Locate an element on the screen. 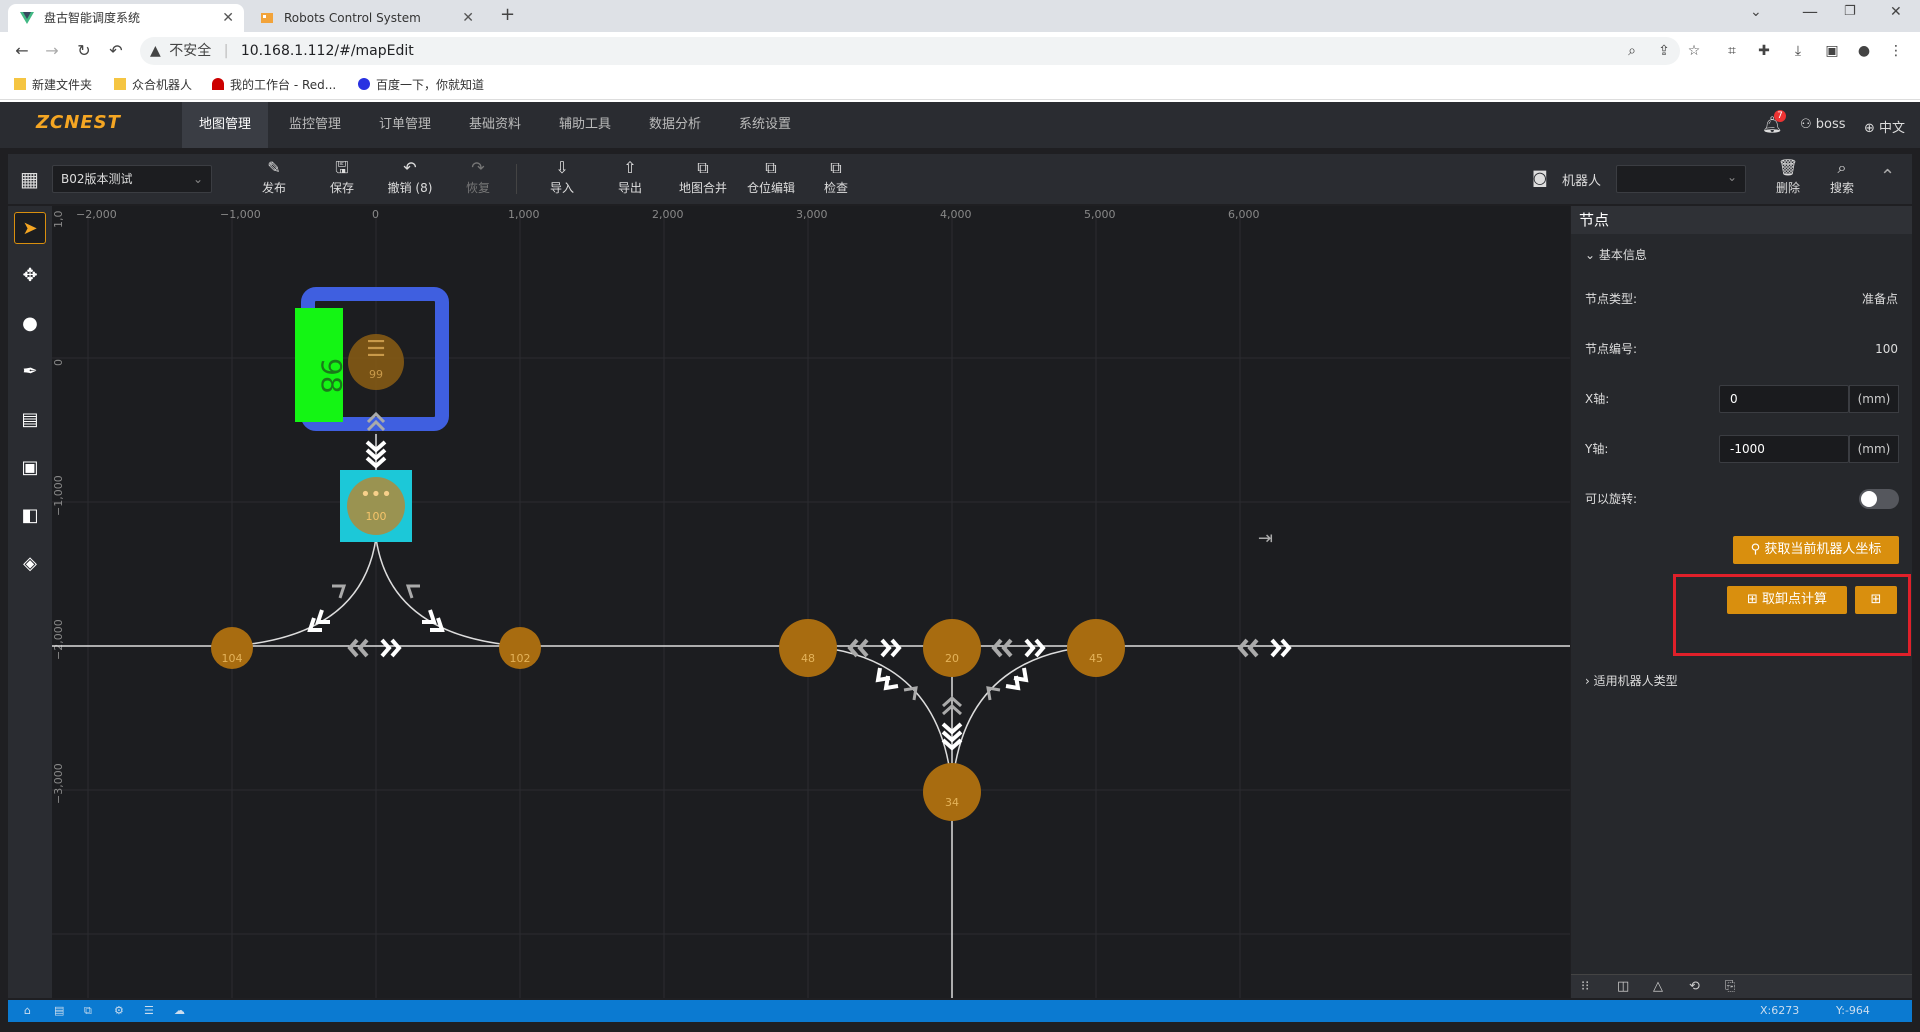  measure-tool-icon: ◧ is located at coordinates (30, 516).